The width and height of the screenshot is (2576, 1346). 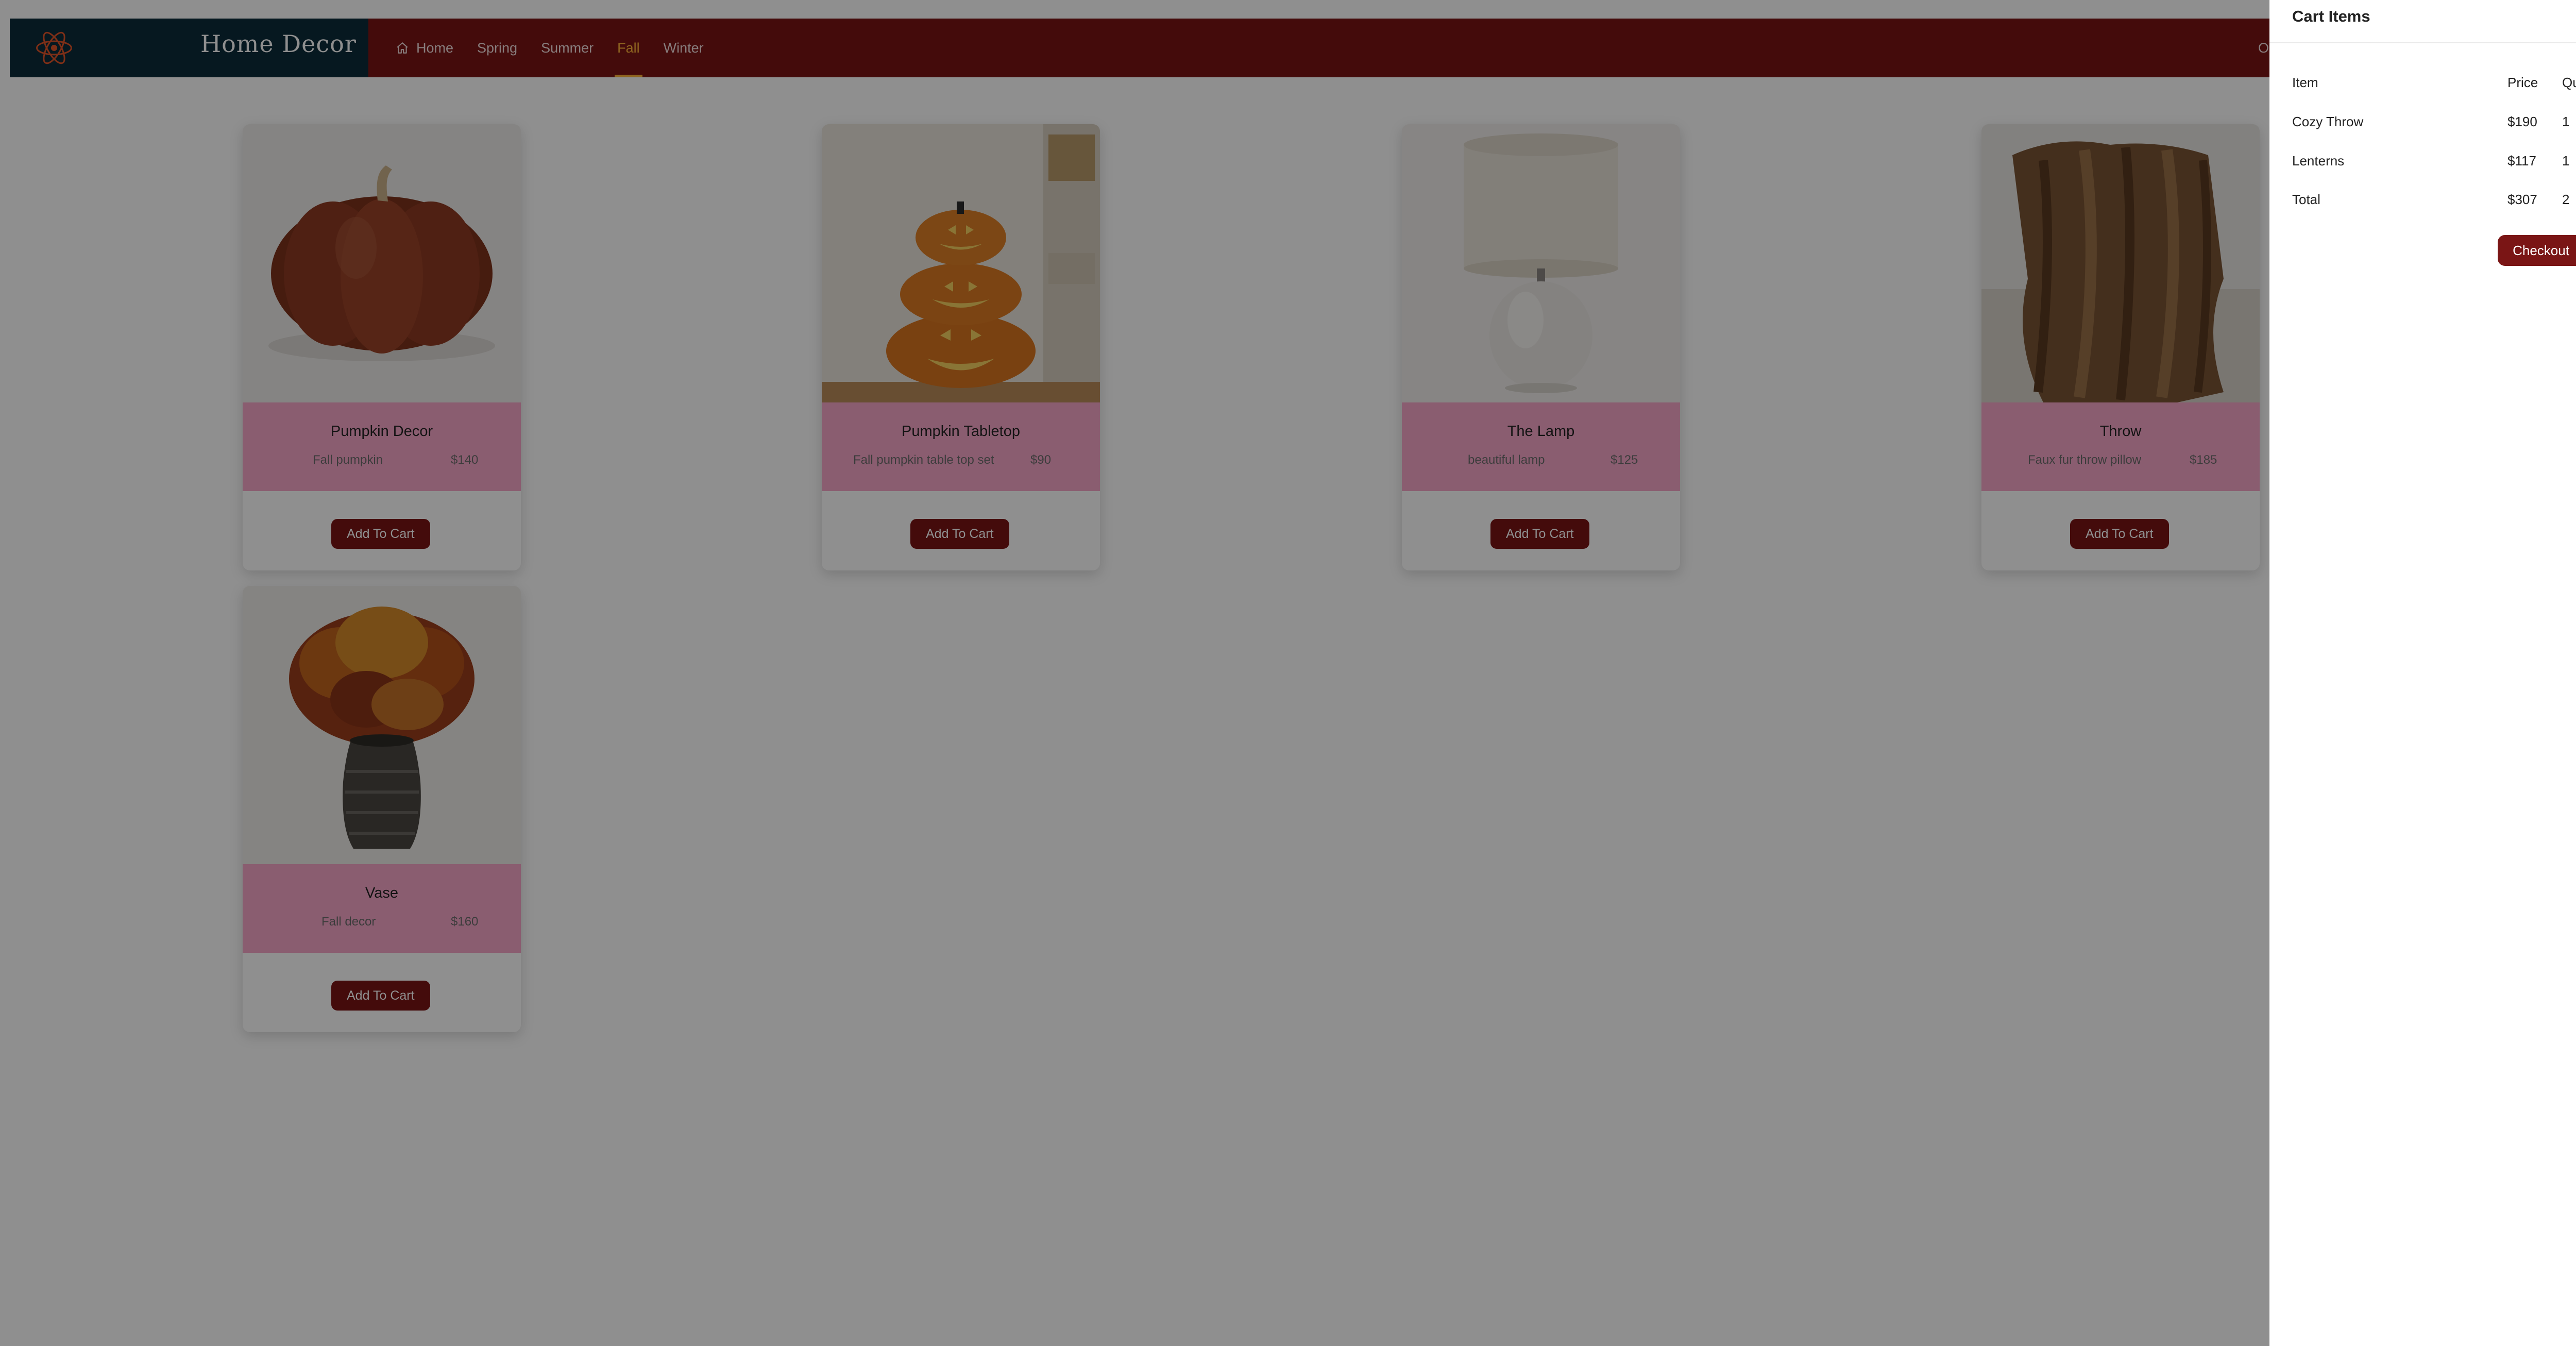 What do you see at coordinates (2434, 124) in the screenshot?
I see `cart-row: Cozy Throw $190 1` at bounding box center [2434, 124].